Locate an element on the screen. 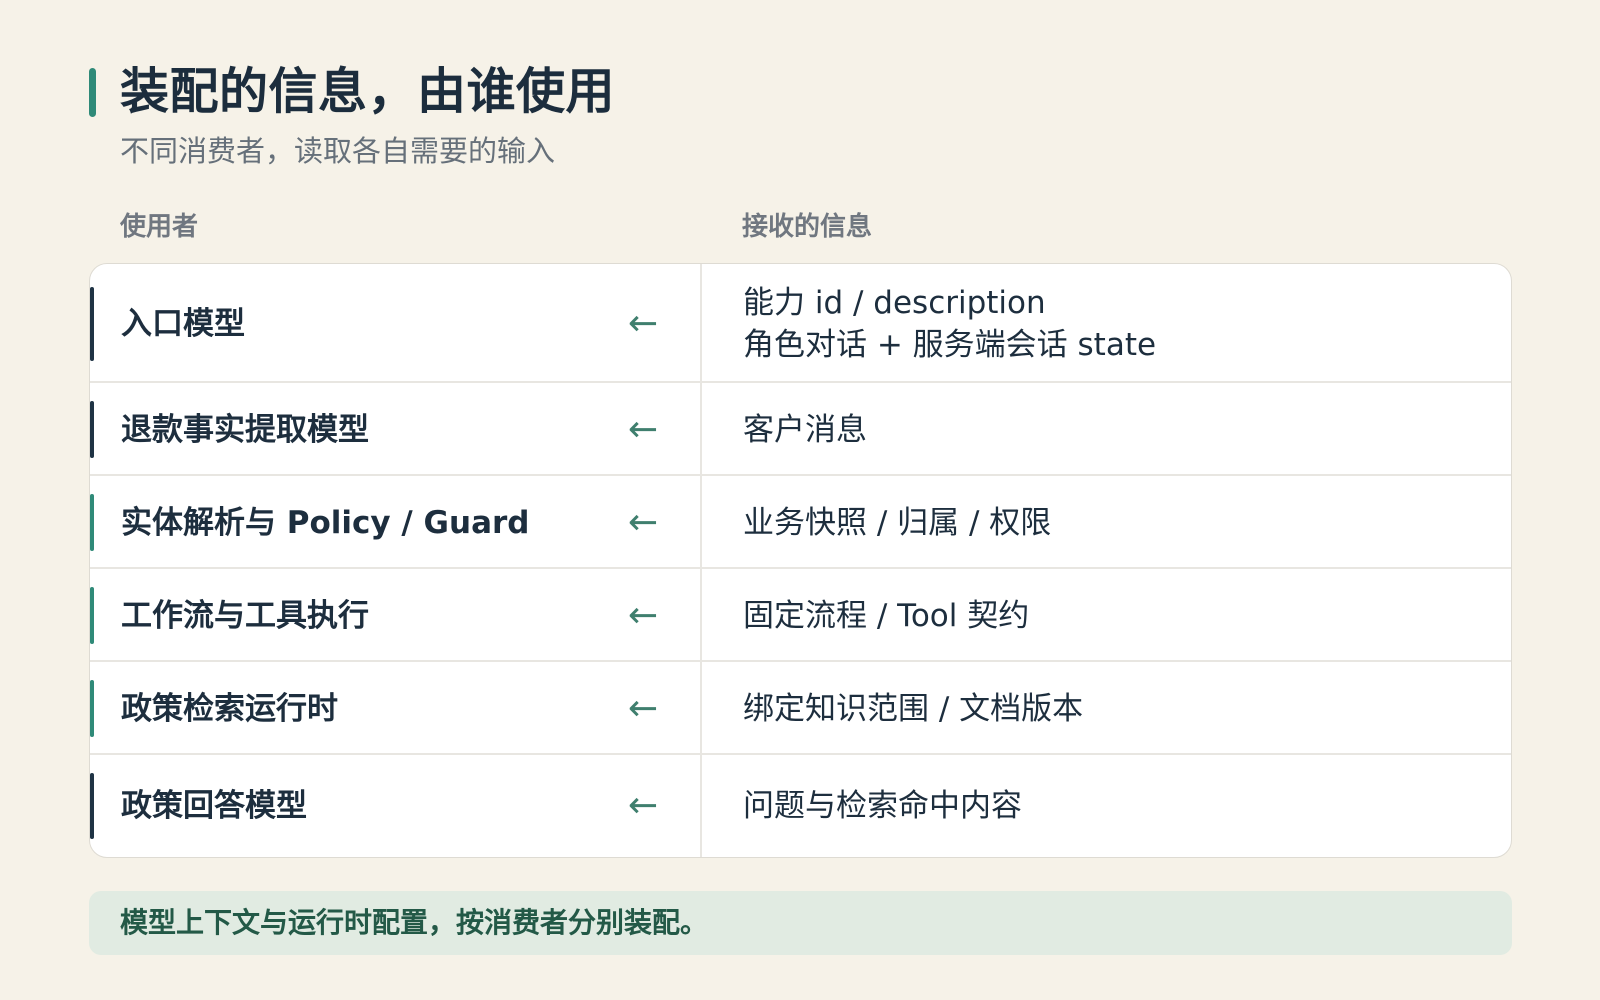 The width and height of the screenshot is (1600, 1000). consumer-label: 实体解析与 Policy / Guard is located at coordinates (325, 522).